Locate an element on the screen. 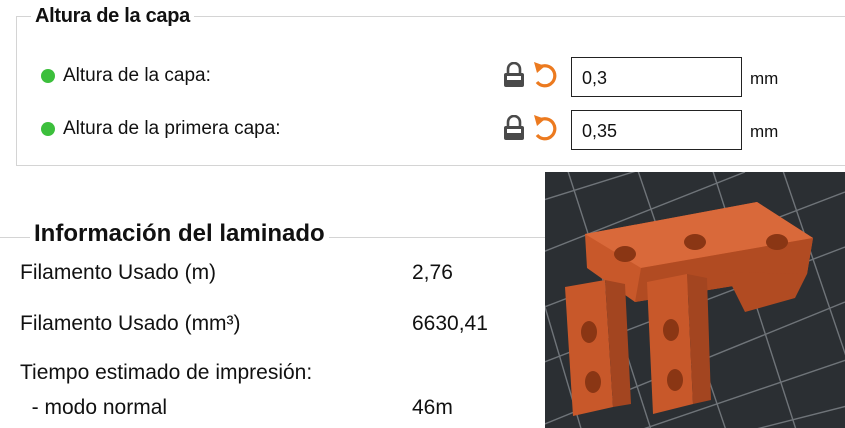 The height and width of the screenshot is (428, 845). normal-mode-time-value: 46m is located at coordinates (432, 407).